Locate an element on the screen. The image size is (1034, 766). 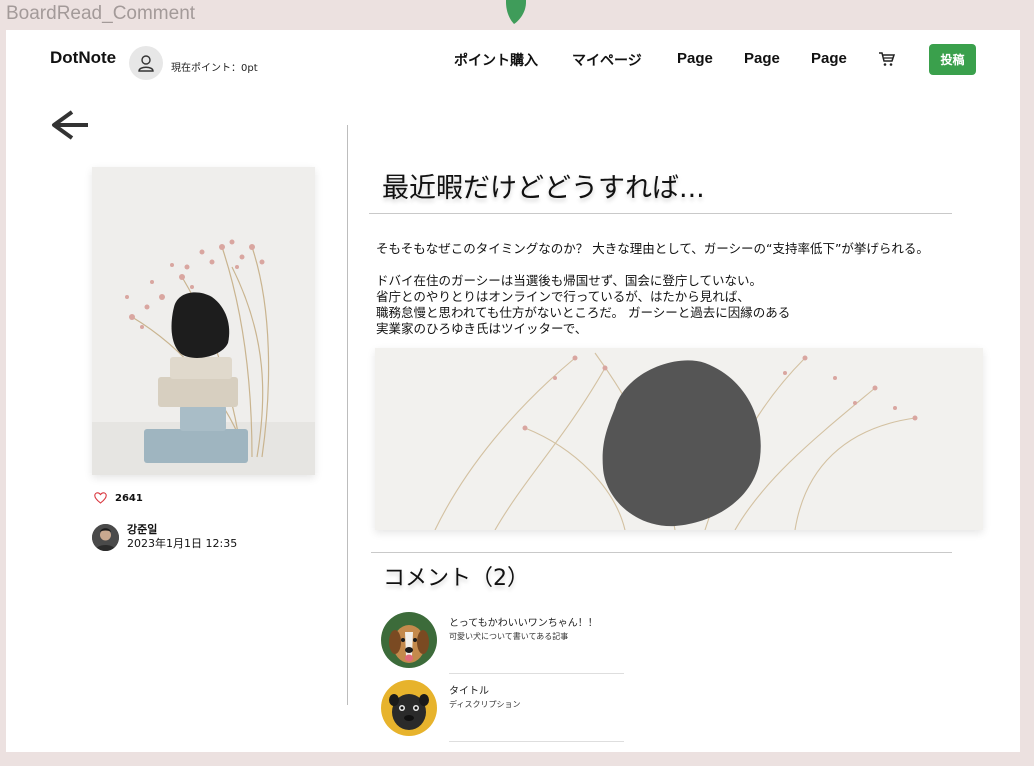
heart-icon is located at coordinates (100, 498).